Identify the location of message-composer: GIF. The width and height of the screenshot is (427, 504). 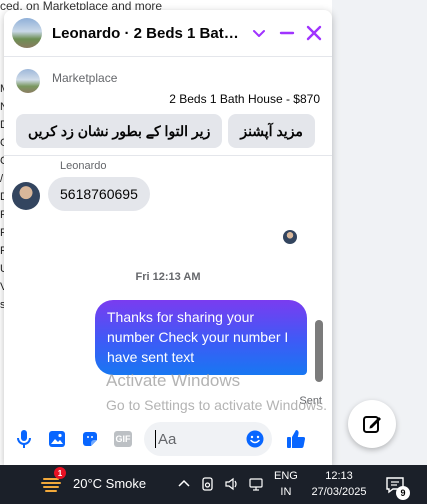
(168, 439).